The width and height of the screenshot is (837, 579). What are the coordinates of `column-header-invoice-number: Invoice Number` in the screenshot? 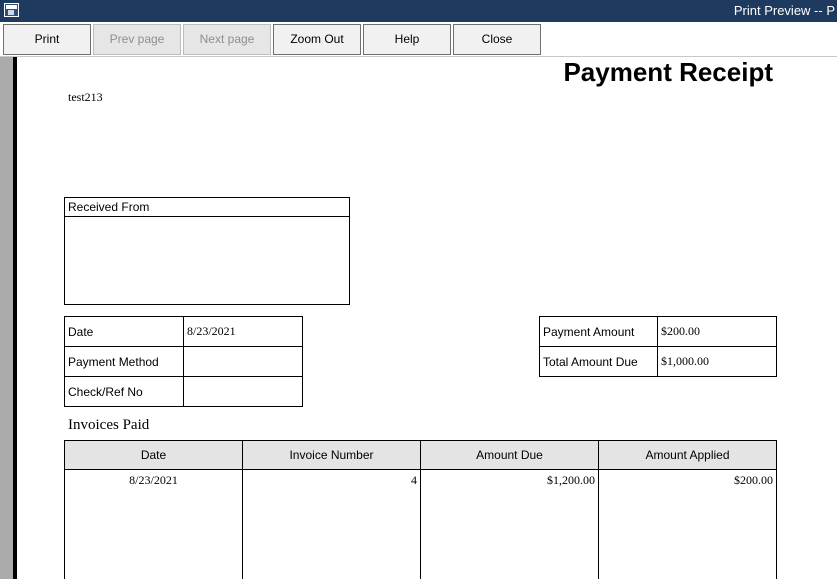 It's located at (331, 455).